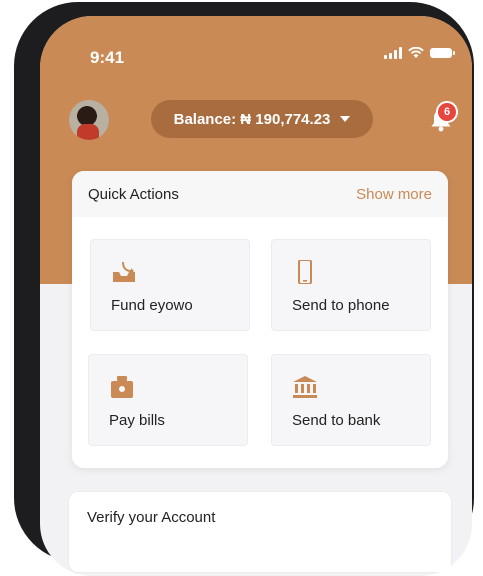 The width and height of the screenshot is (483, 576). Describe the element at coordinates (345, 119) in the screenshot. I see `chevron-down-icon` at that location.